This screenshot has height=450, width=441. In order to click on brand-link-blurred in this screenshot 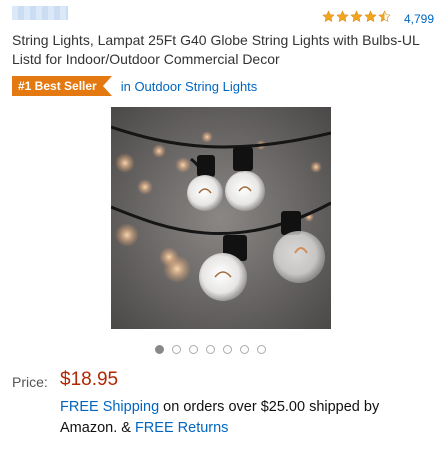, I will do `click(40, 13)`.